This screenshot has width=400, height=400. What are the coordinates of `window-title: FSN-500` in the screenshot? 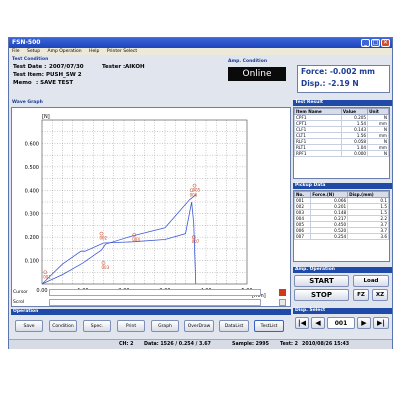 It's located at (26, 42).